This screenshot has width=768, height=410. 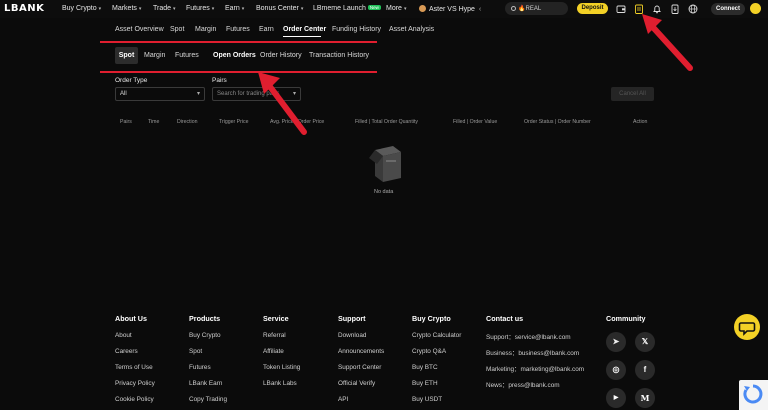 What do you see at coordinates (675, 9) in the screenshot?
I see `download-icon` at bounding box center [675, 9].